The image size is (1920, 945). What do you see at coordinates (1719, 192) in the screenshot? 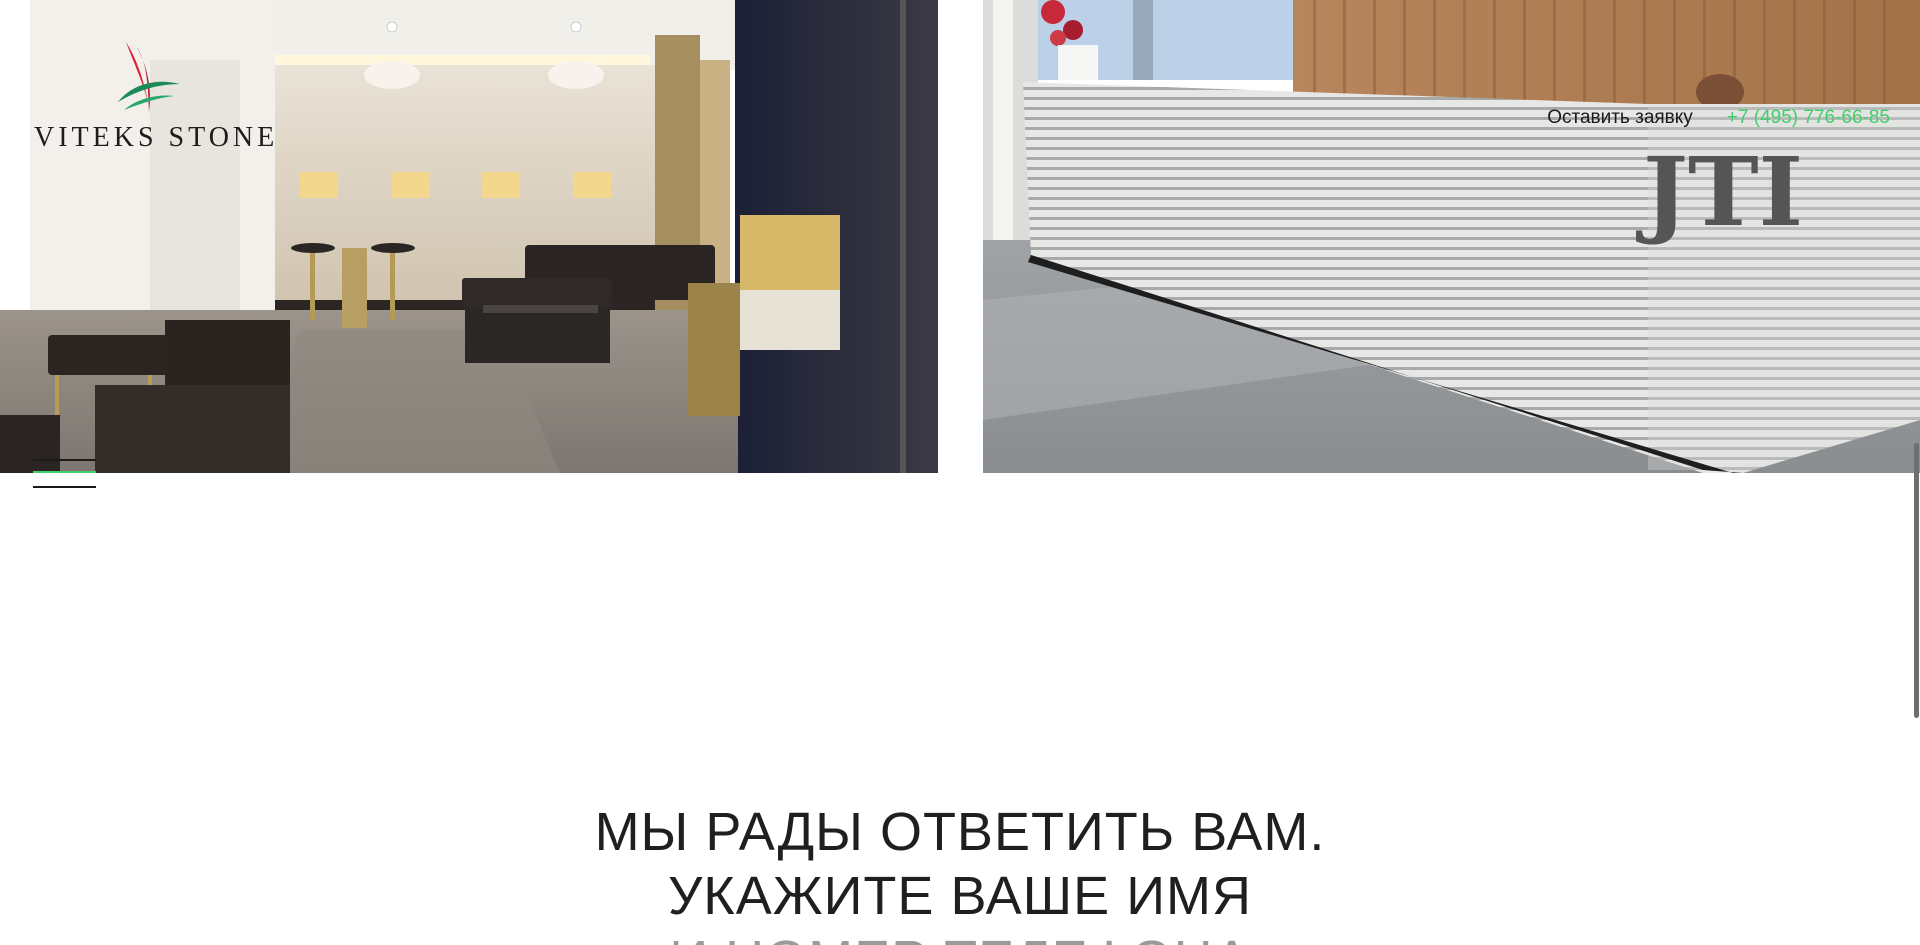
I see `svg-text: JTI` at bounding box center [1719, 192].